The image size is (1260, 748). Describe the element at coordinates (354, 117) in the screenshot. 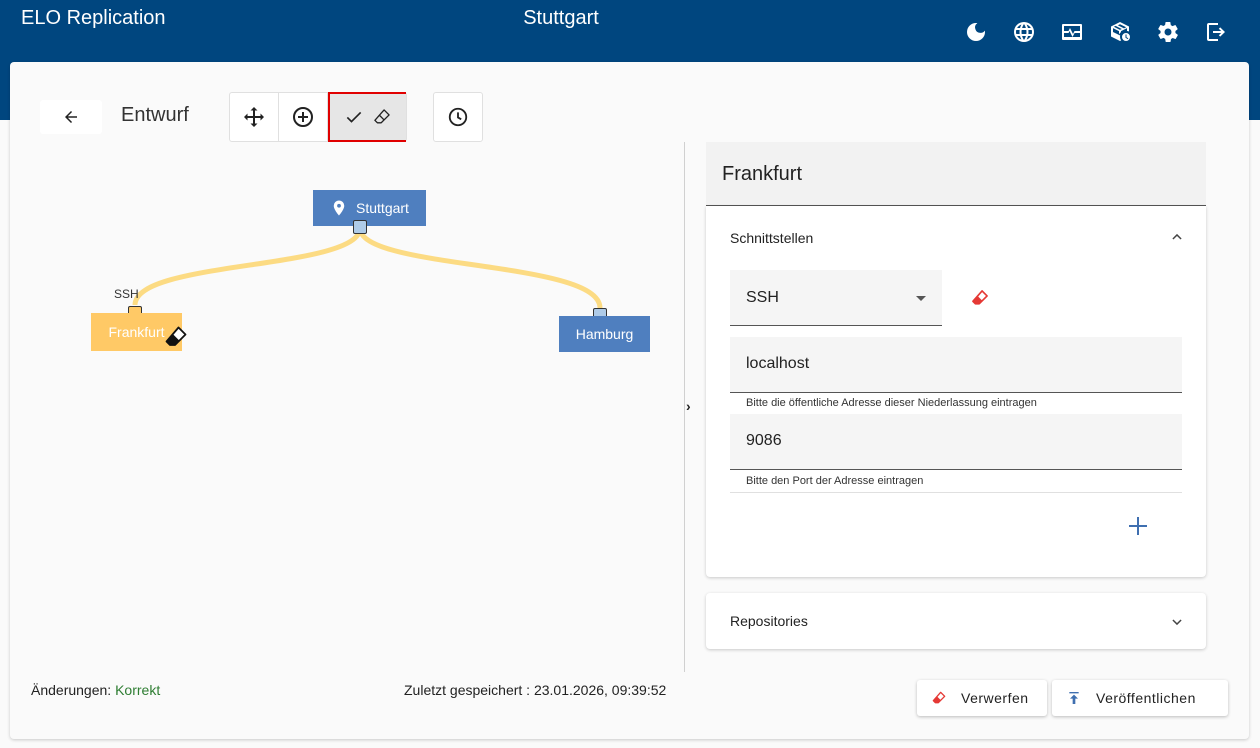

I see `check-icon` at that location.